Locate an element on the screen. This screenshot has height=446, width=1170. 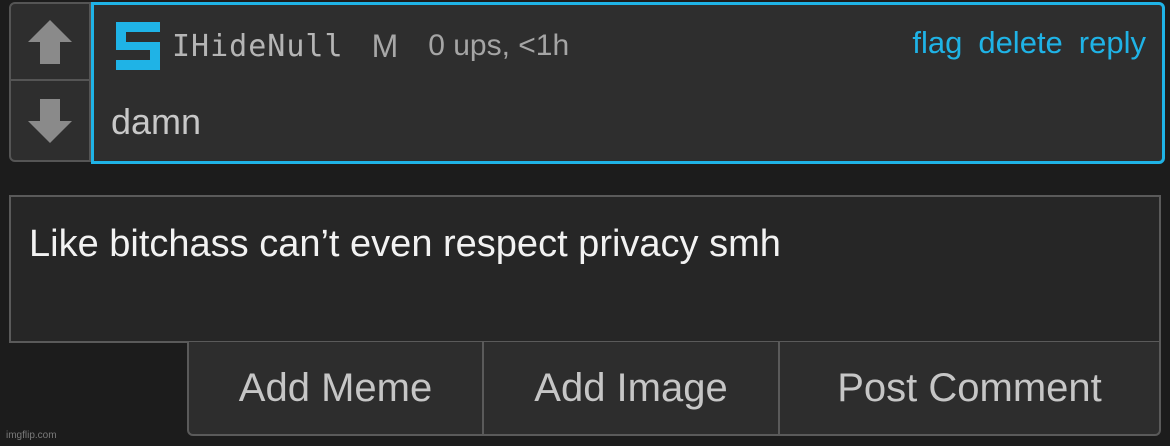
user-avatar-icon is located at coordinates (138, 46).